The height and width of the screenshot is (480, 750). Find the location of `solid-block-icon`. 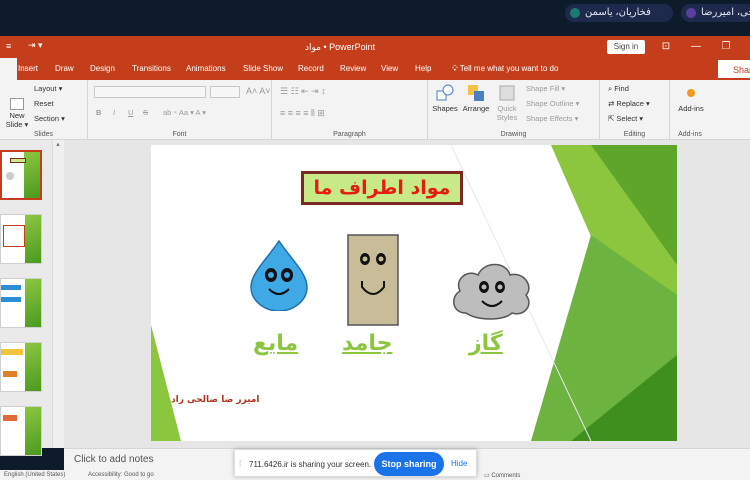

solid-block-icon is located at coordinates (373, 281).